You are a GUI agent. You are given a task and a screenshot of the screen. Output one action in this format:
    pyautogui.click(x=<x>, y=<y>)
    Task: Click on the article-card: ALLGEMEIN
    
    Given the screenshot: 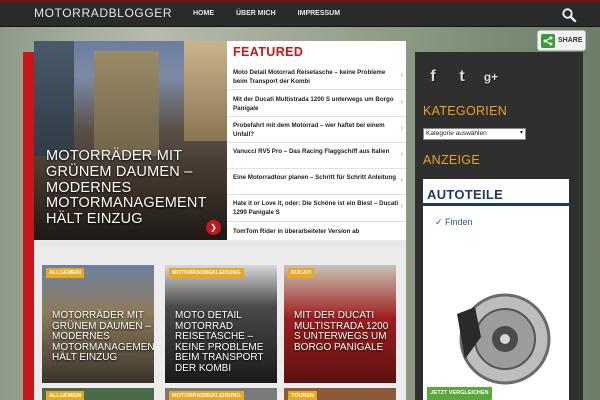 What is the action you would take?
    pyautogui.click(x=98, y=394)
    